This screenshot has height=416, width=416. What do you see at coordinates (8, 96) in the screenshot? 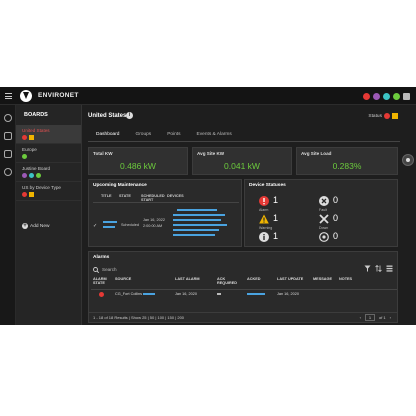
I see `hamburger-menu-icon` at bounding box center [8, 96].